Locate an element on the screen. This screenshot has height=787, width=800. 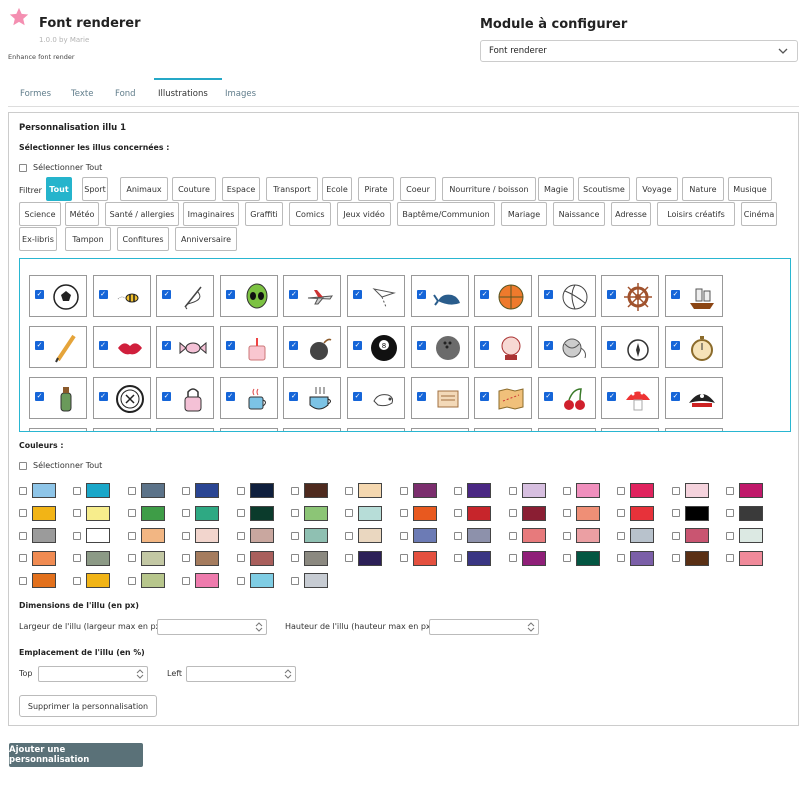
filter-chip-mariage: Mariage is located at coordinates (524, 214).